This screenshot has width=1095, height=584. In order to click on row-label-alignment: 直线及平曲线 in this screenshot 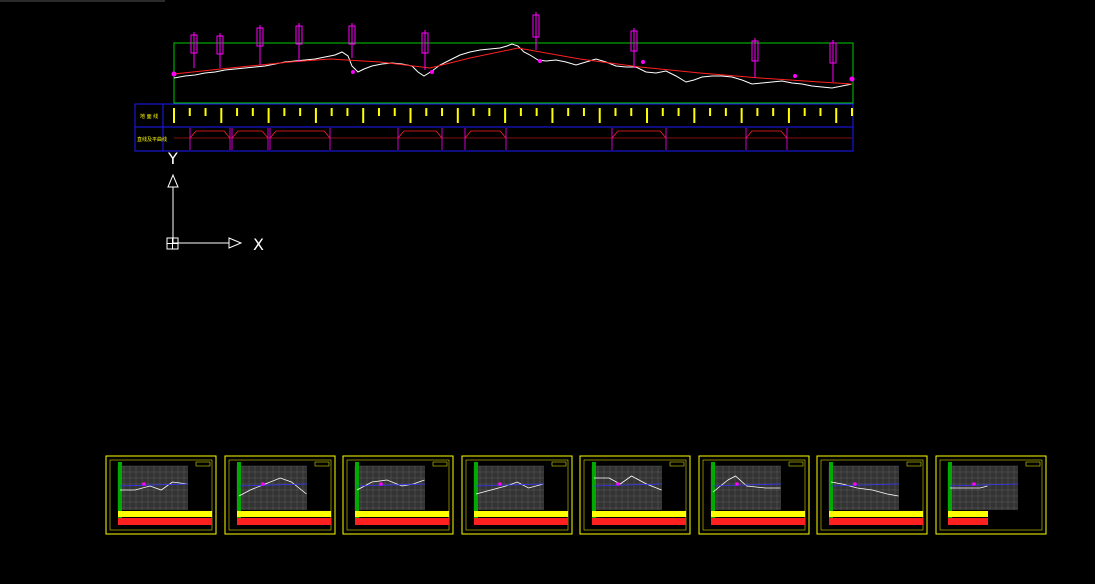, I will do `click(152, 139)`.